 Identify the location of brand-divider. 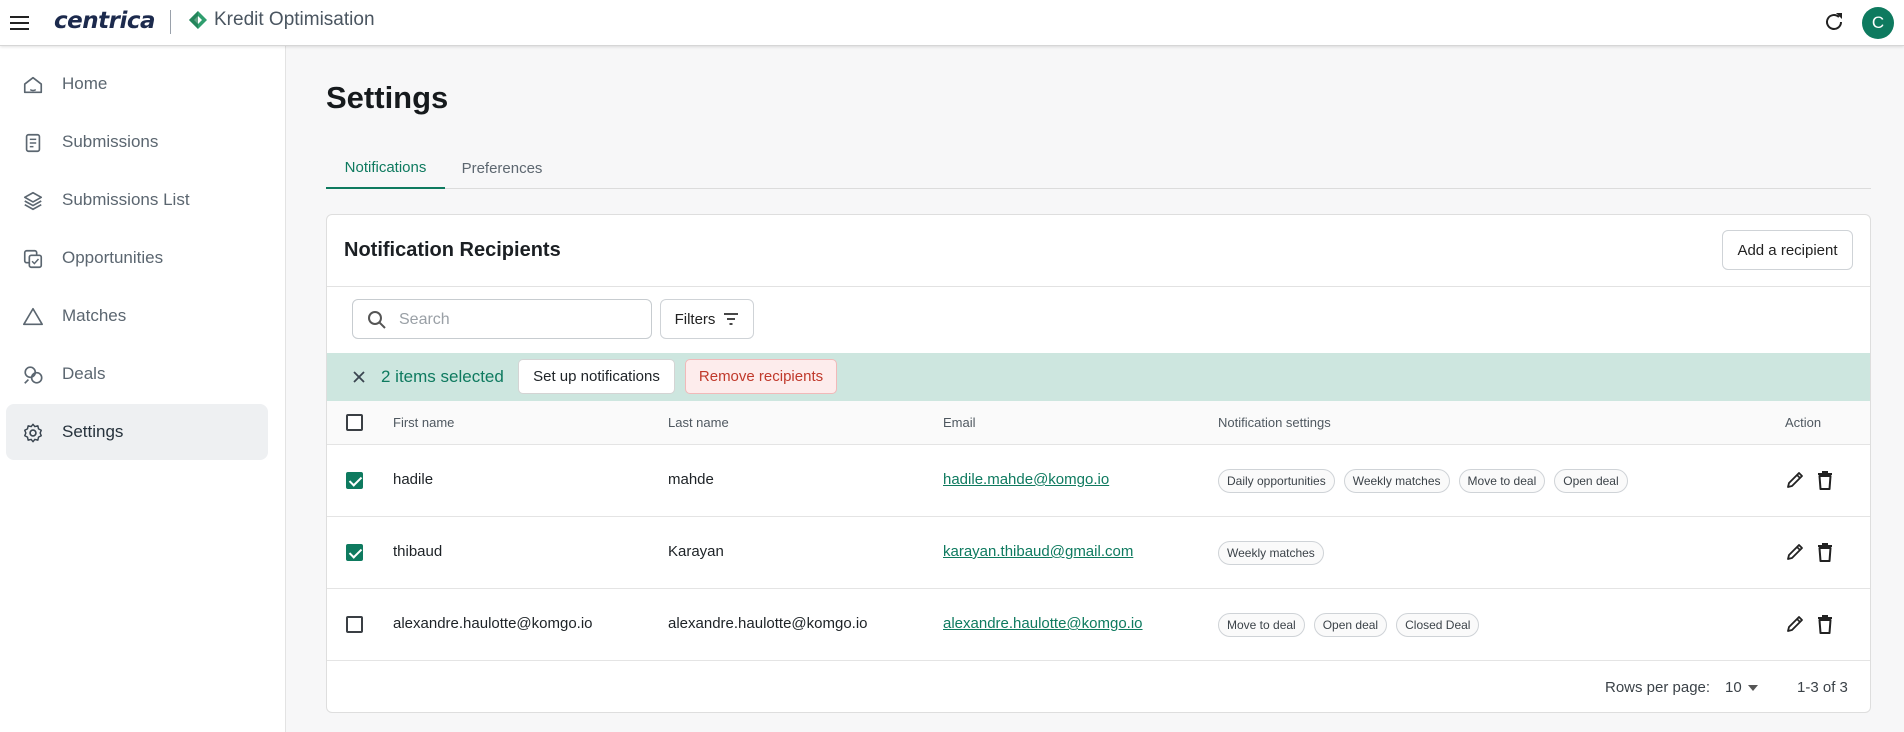
(170, 22).